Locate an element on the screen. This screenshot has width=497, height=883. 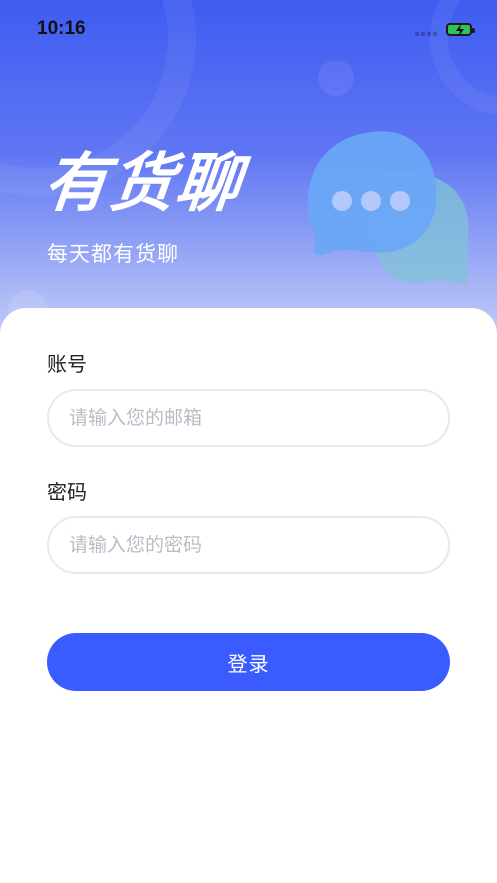
status-time: 10:16 is located at coordinates (61, 28).